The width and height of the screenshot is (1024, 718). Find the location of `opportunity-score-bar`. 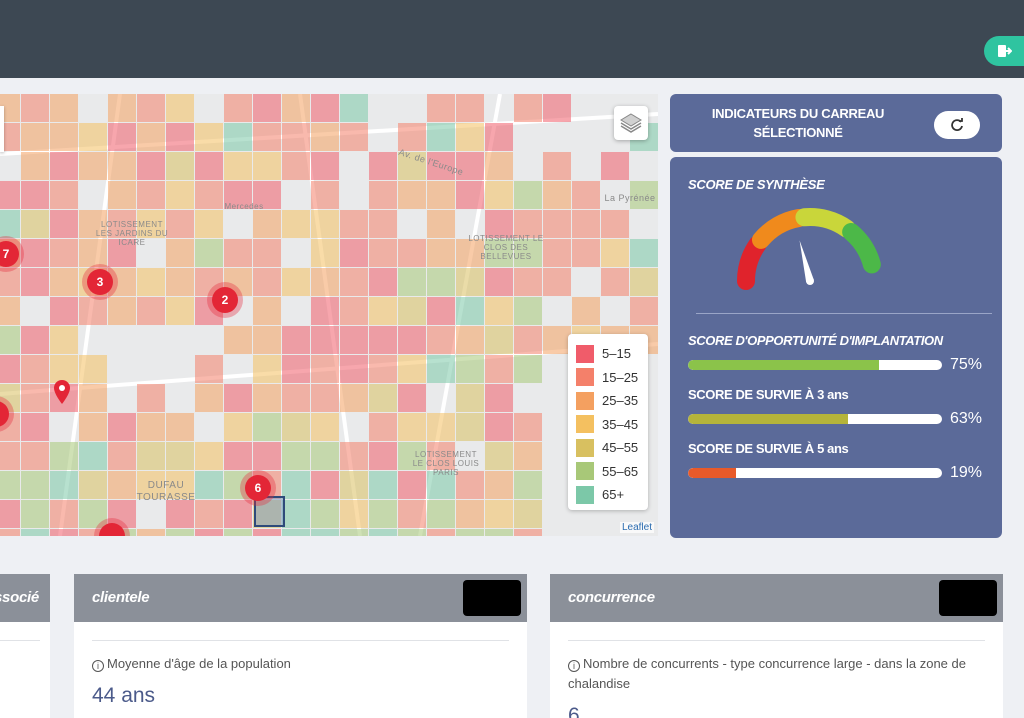

opportunity-score-bar is located at coordinates (815, 365).